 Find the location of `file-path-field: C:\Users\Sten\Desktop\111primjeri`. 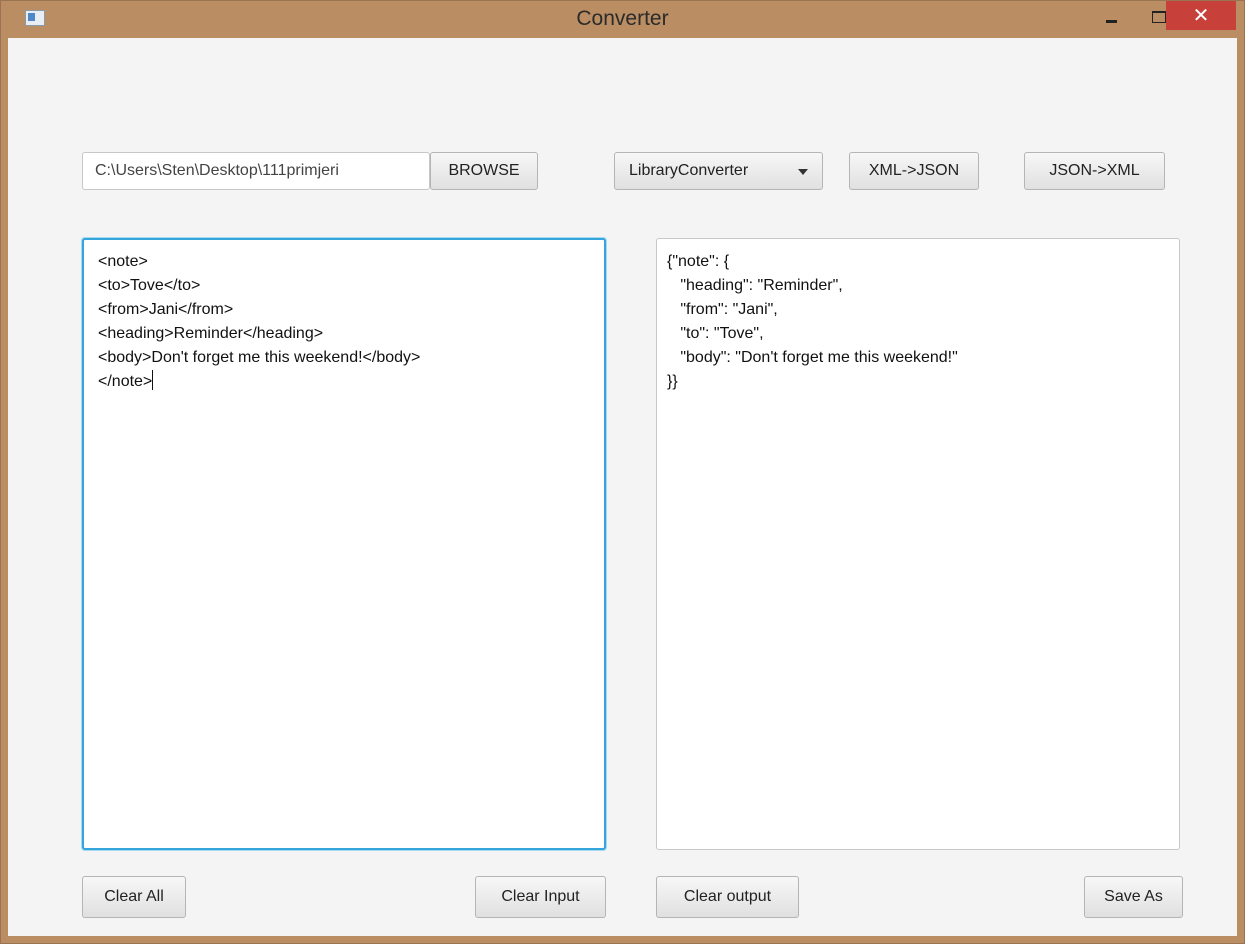

file-path-field: C:\Users\Sten\Desktop\111primjeri is located at coordinates (256, 171).